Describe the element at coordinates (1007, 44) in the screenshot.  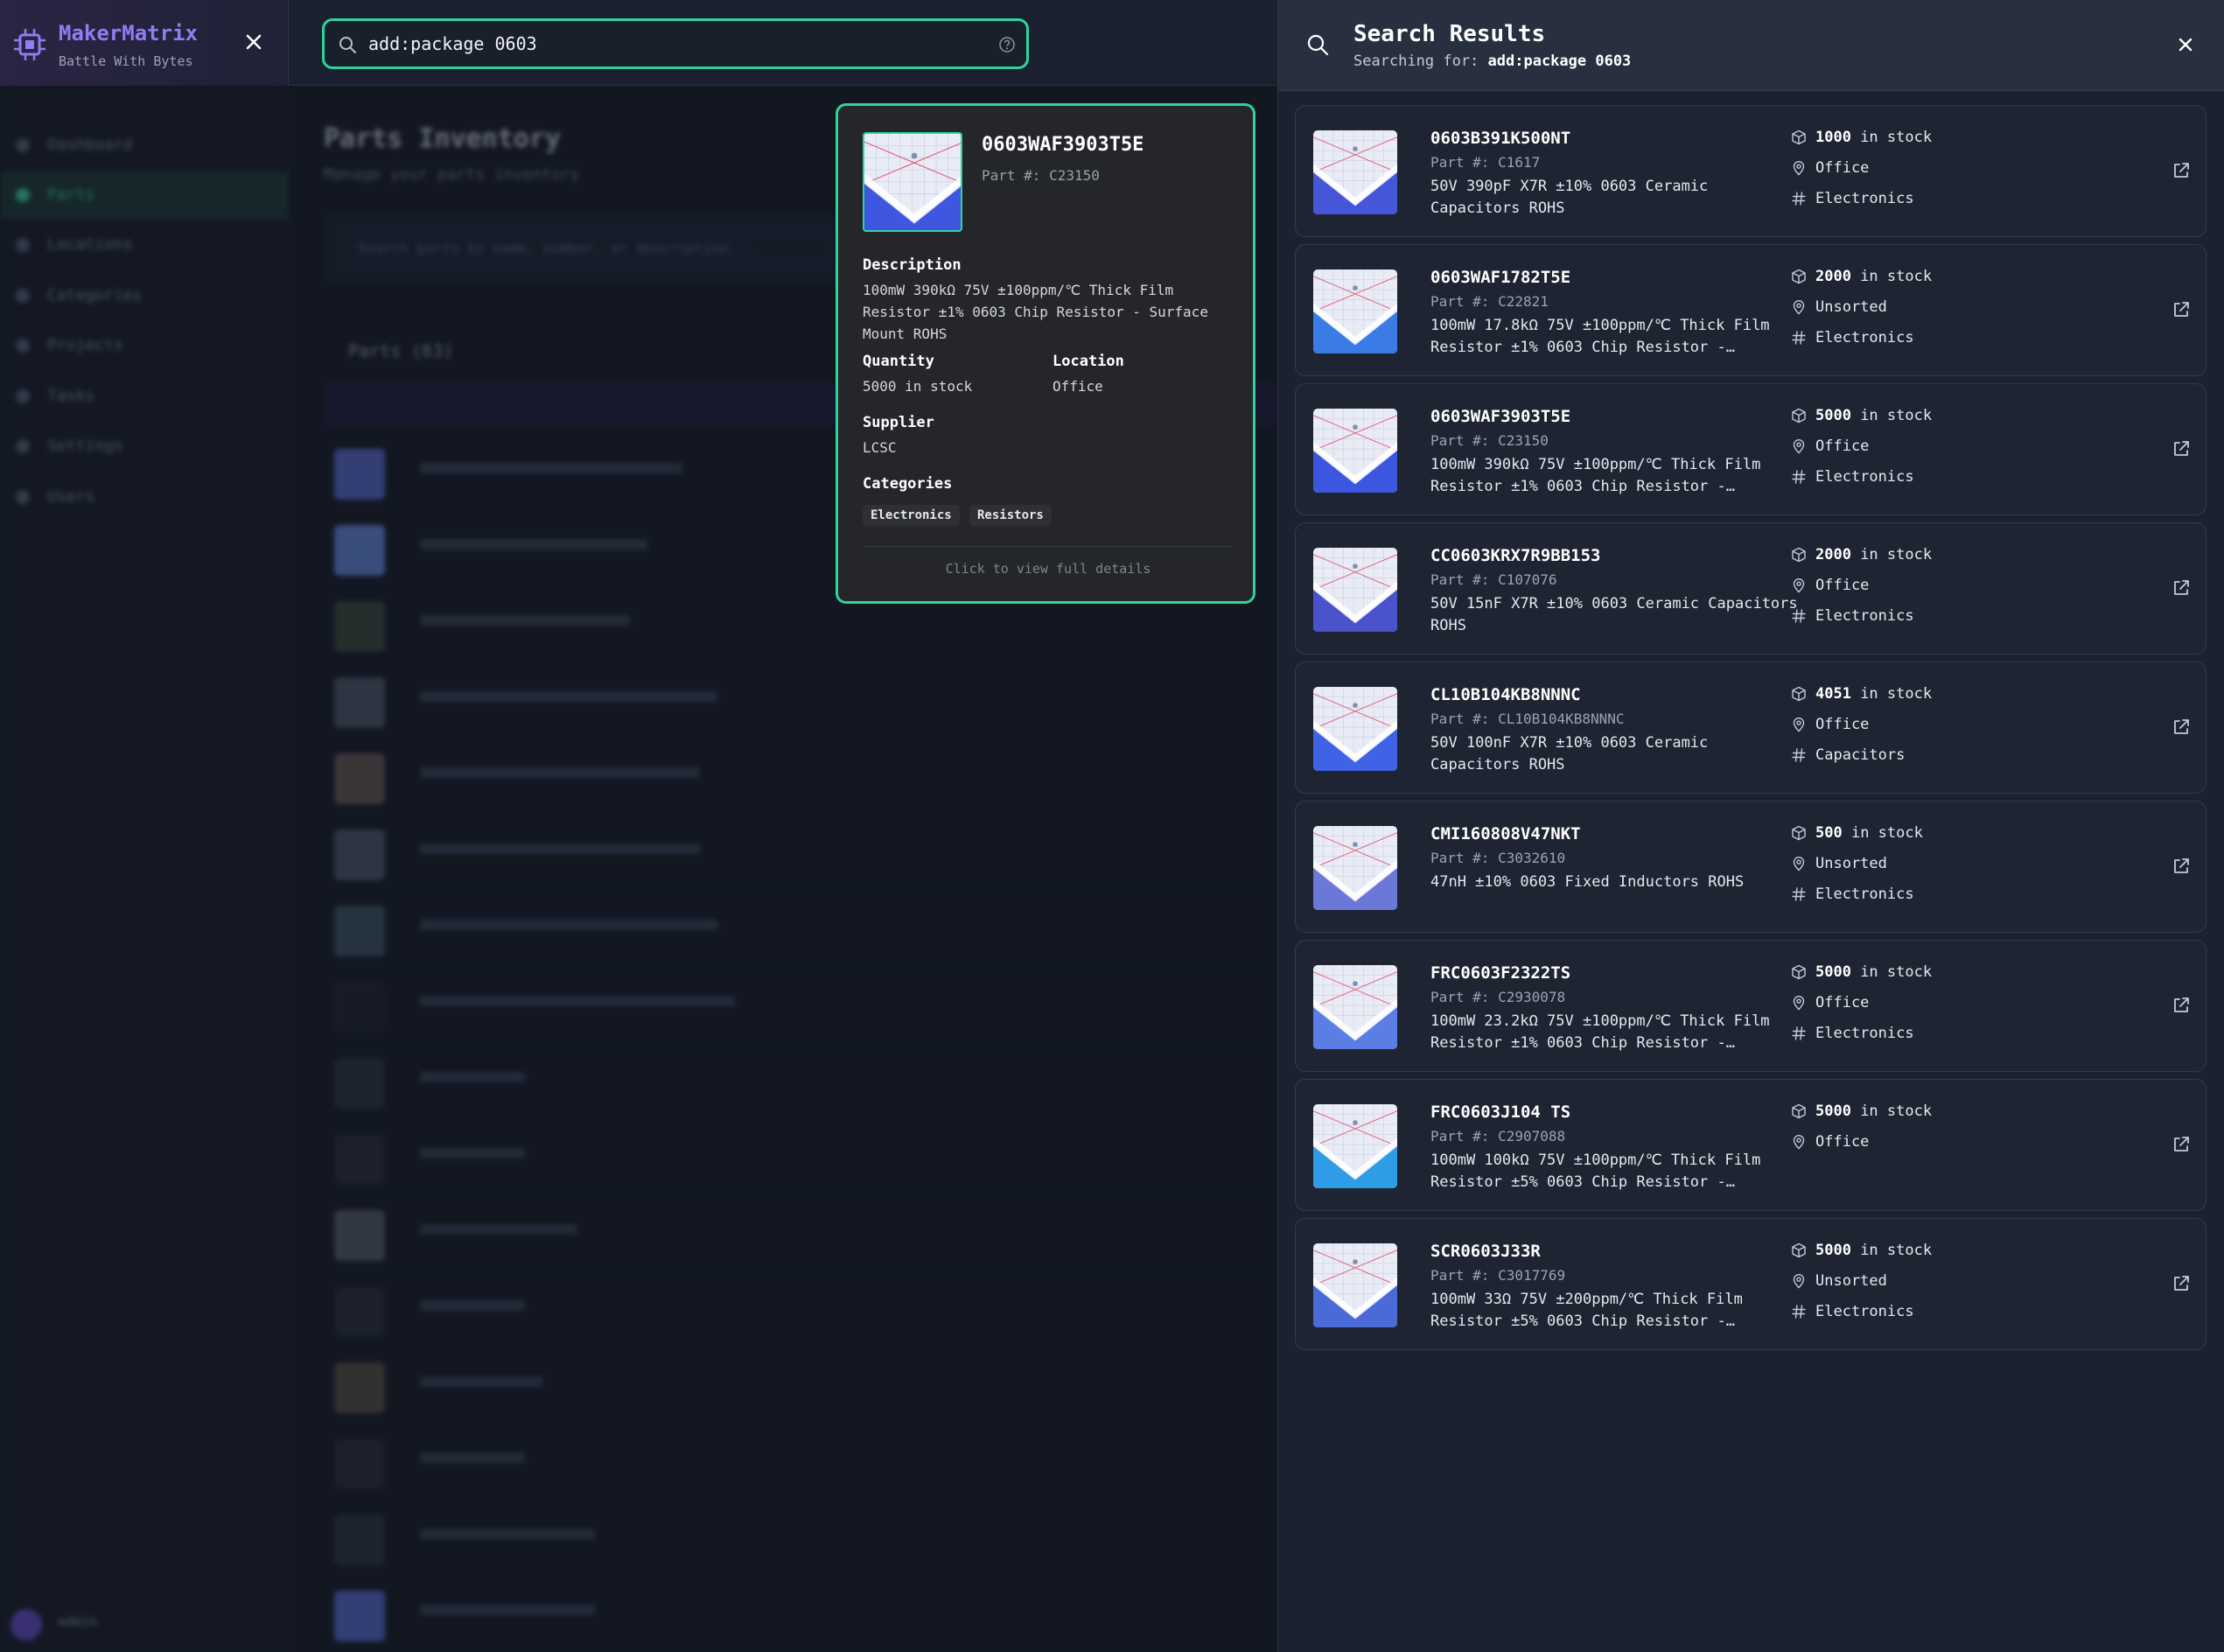
I see `help-icon` at that location.